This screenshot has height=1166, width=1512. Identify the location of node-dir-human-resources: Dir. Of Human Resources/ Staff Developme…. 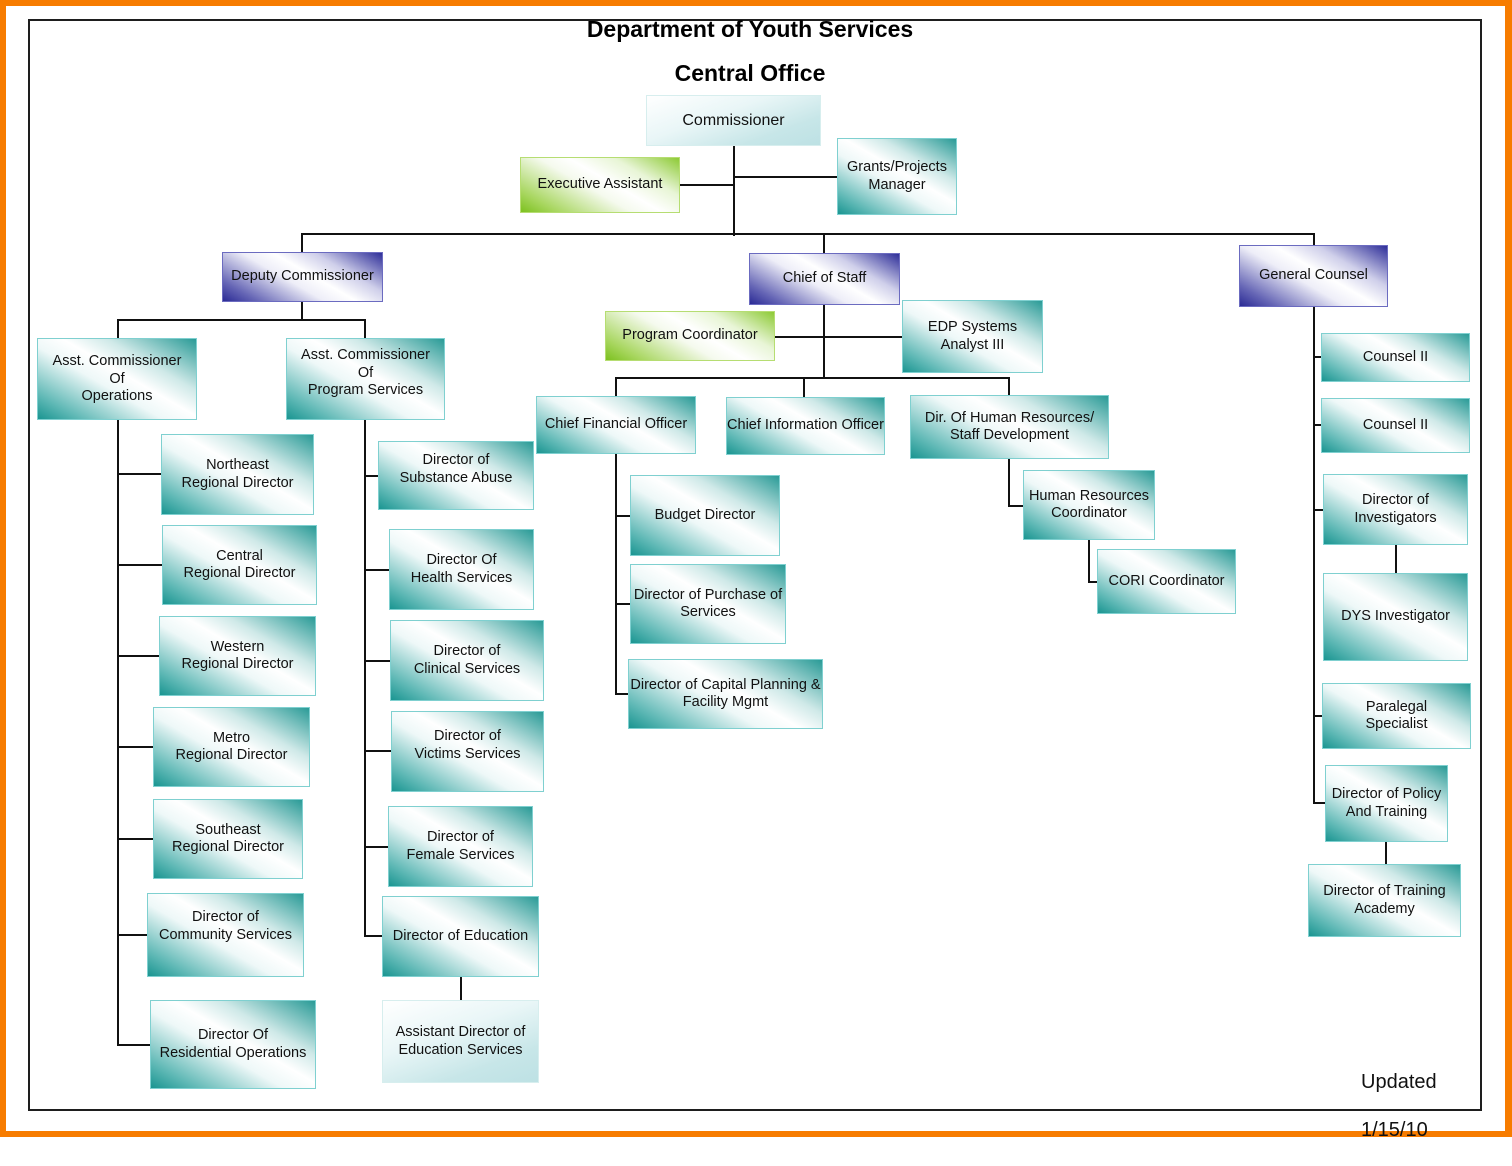
(1009, 427).